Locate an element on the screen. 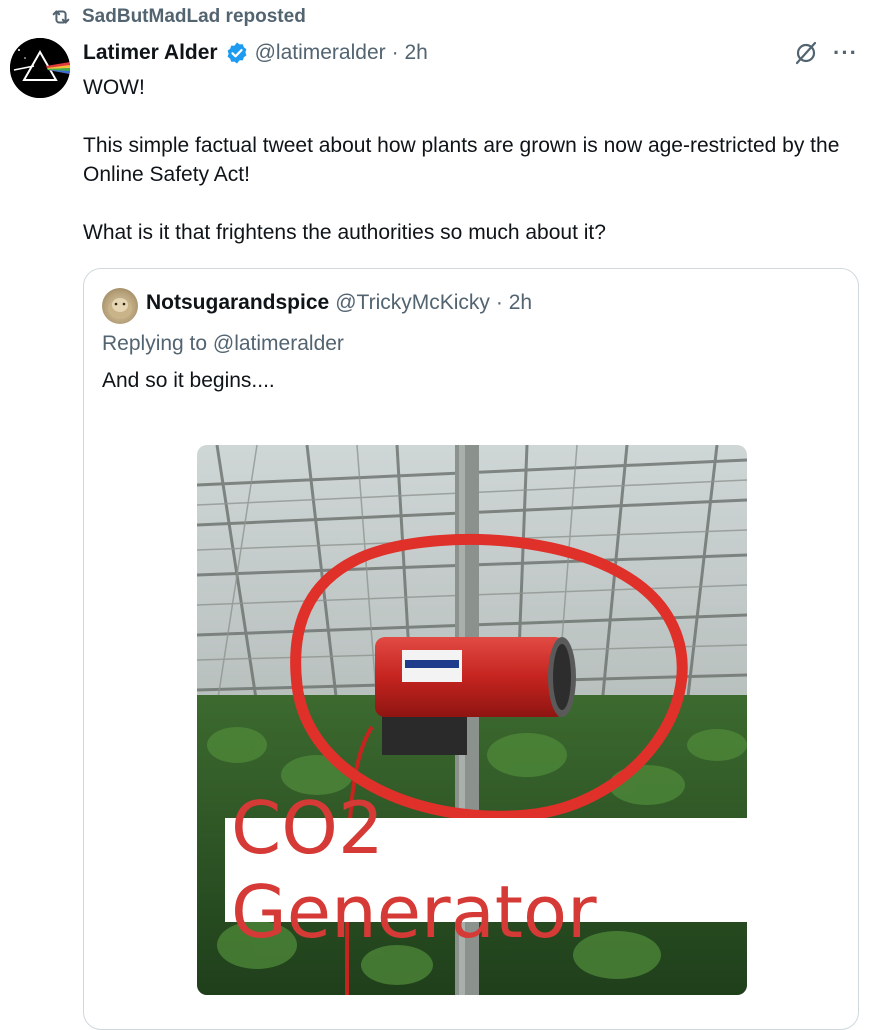 This screenshot has width=870, height=1030. repost-indicator: SadButMadLad reposted is located at coordinates (178, 17).